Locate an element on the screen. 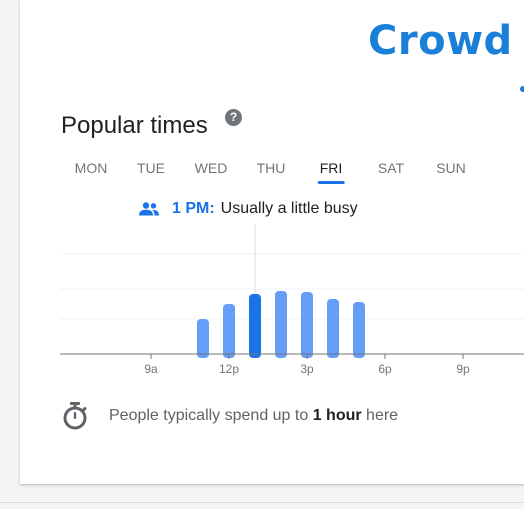 This screenshot has width=524, height=509. brand-dot is located at coordinates (522, 89).